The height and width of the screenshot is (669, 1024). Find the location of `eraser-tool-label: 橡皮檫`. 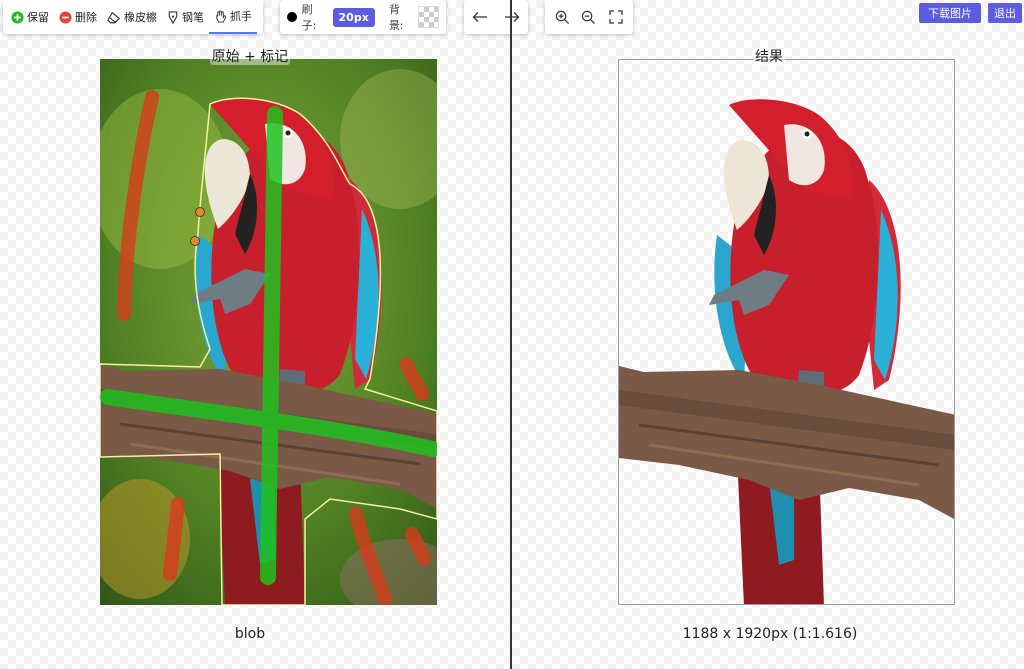

eraser-tool-label: 橡皮檫 is located at coordinates (140, 17).